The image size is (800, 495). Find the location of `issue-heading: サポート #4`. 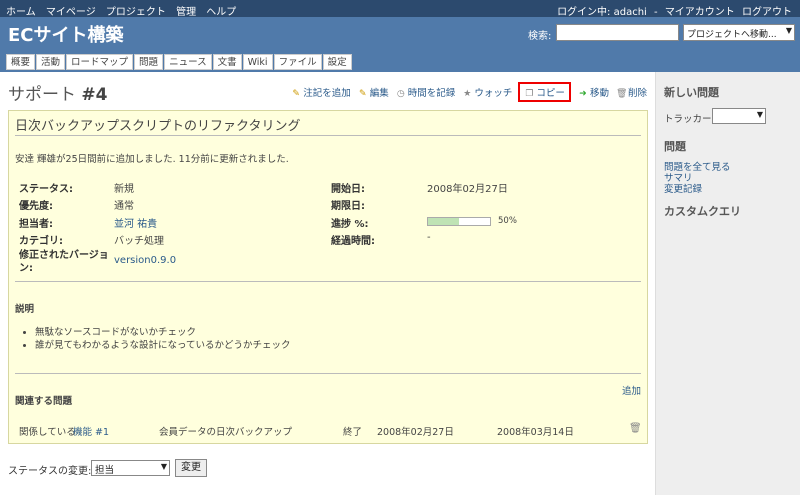

issue-heading: サポート #4 is located at coordinates (57, 92).